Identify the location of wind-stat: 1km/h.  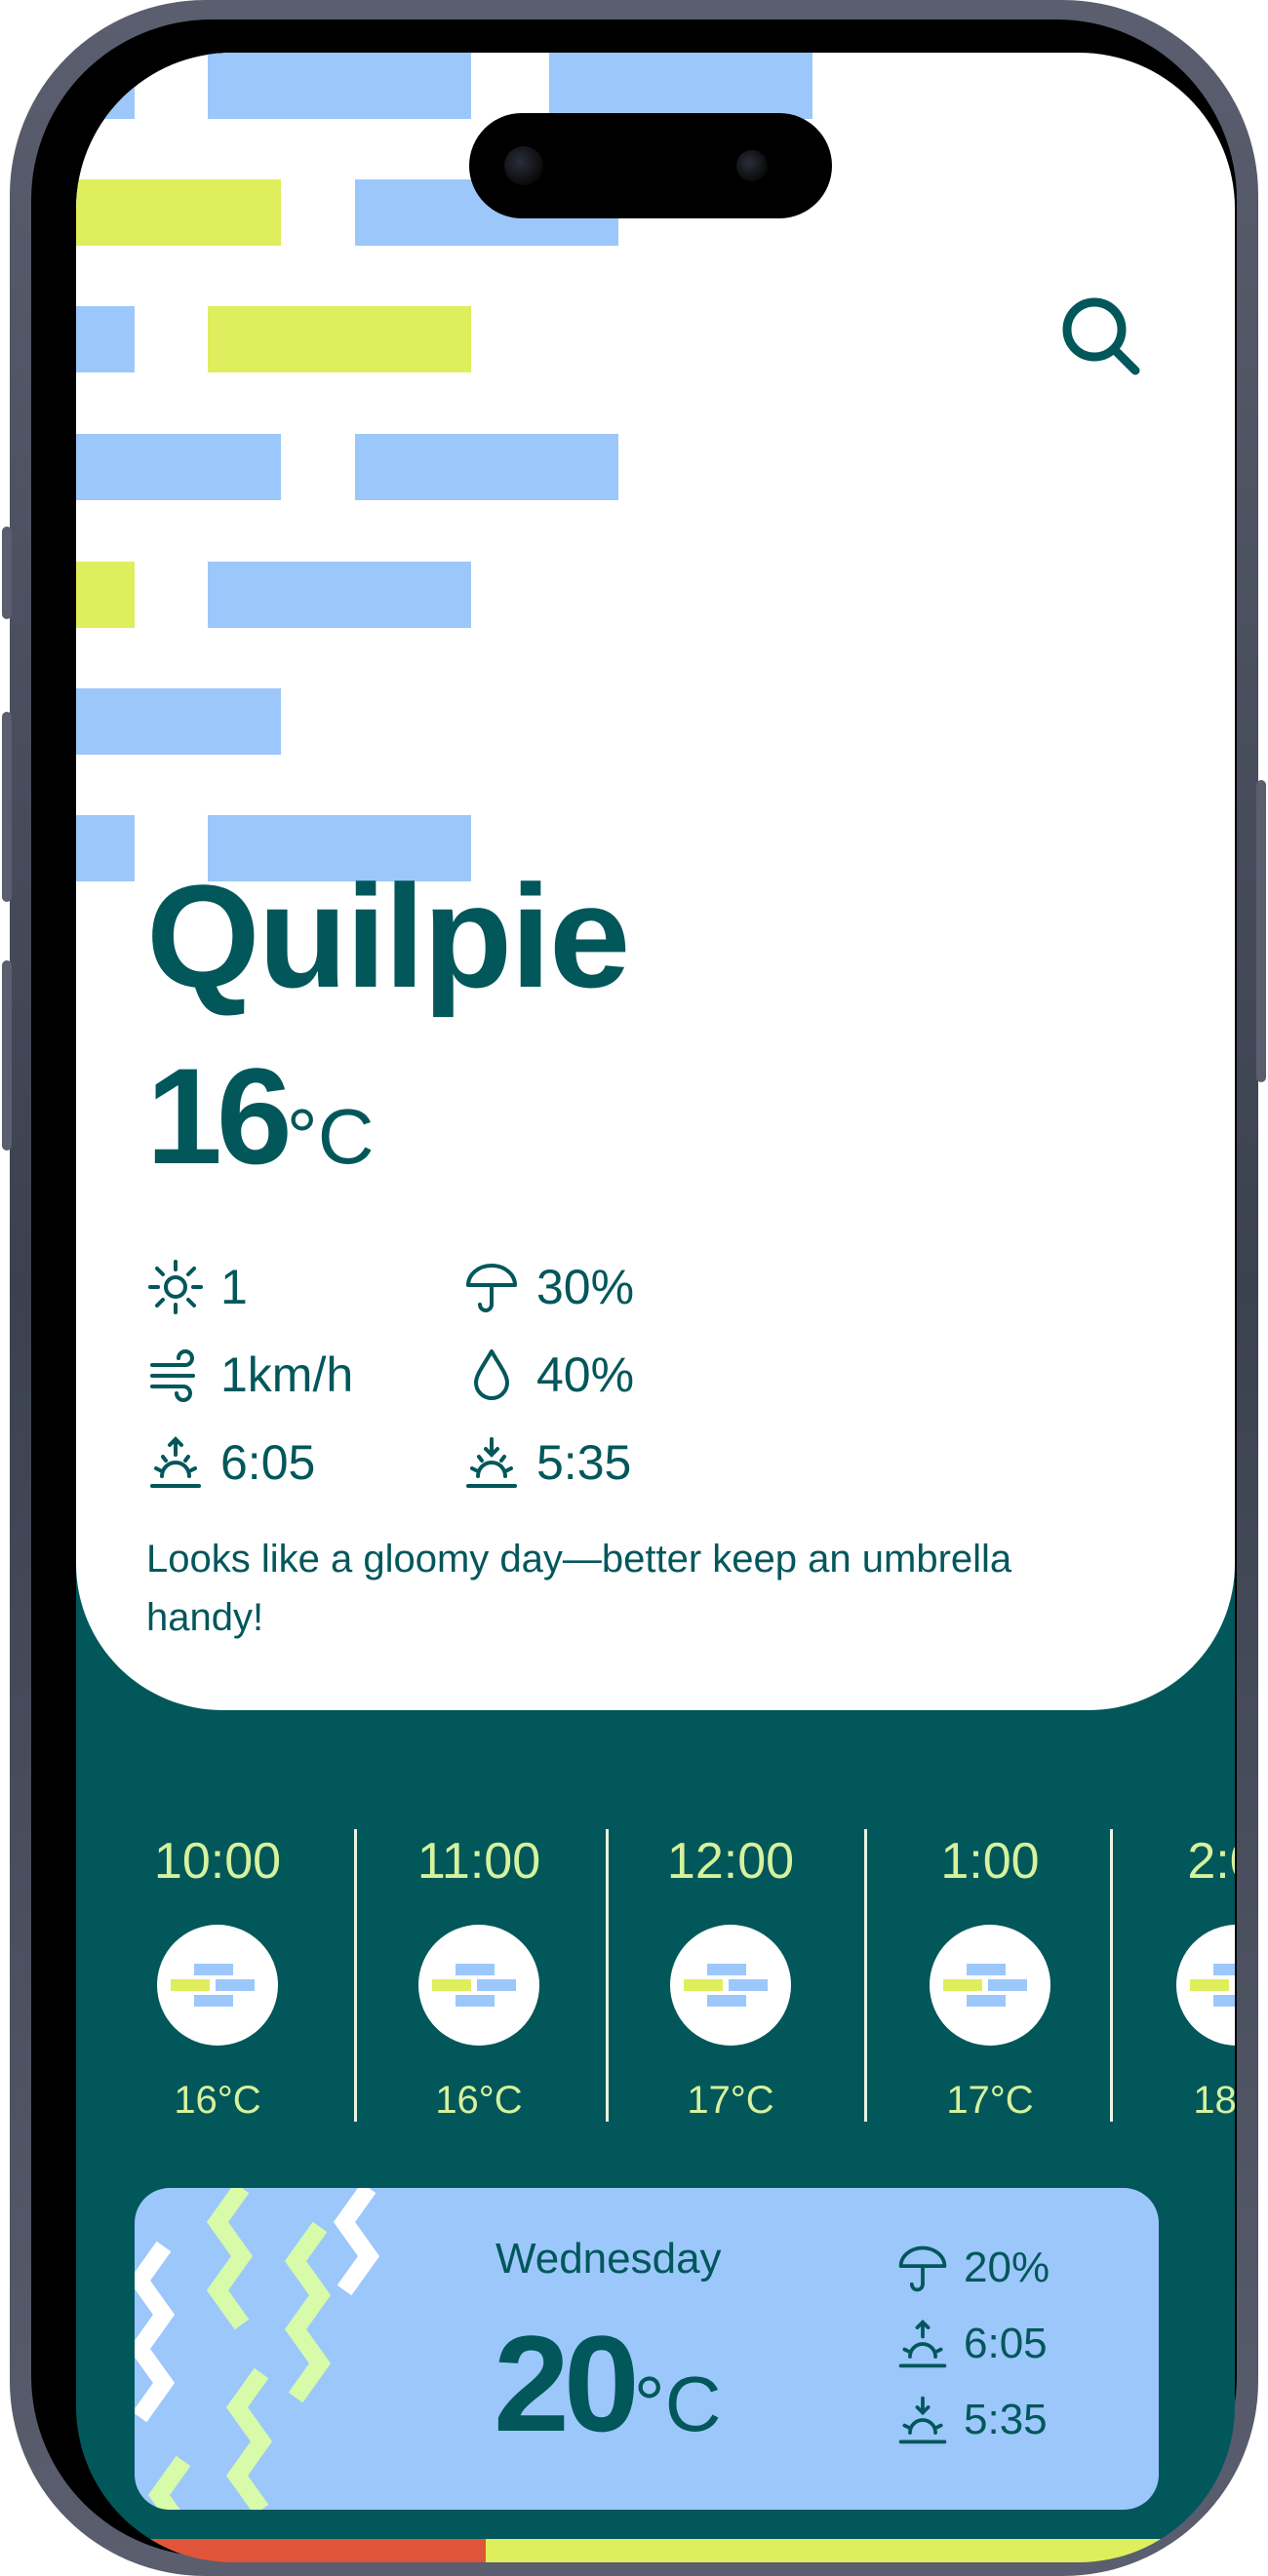
(250, 1375).